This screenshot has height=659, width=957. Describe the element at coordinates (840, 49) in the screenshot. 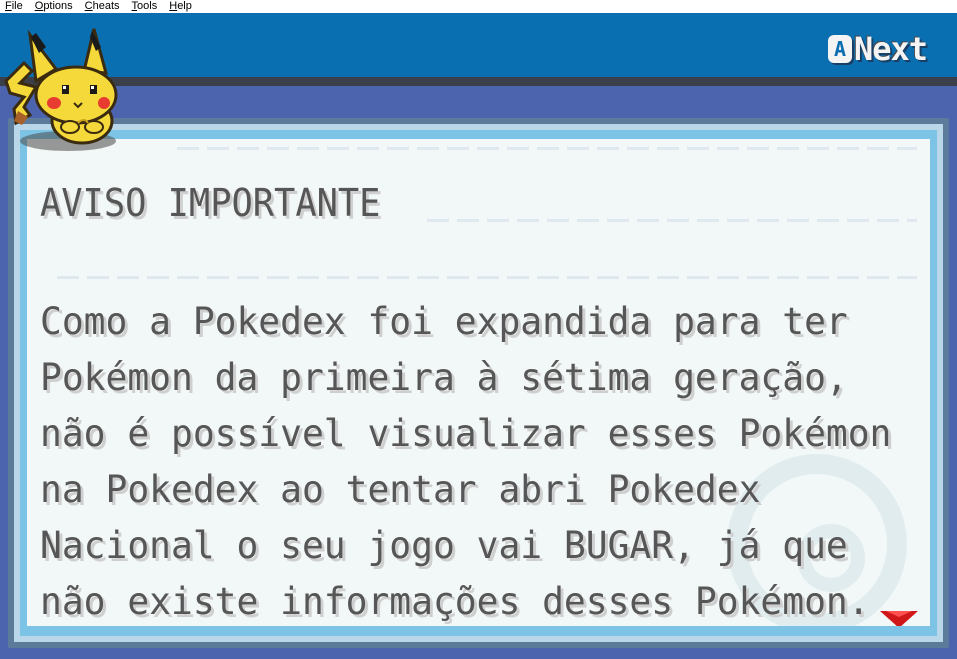

I see `a-button-icon: A` at that location.